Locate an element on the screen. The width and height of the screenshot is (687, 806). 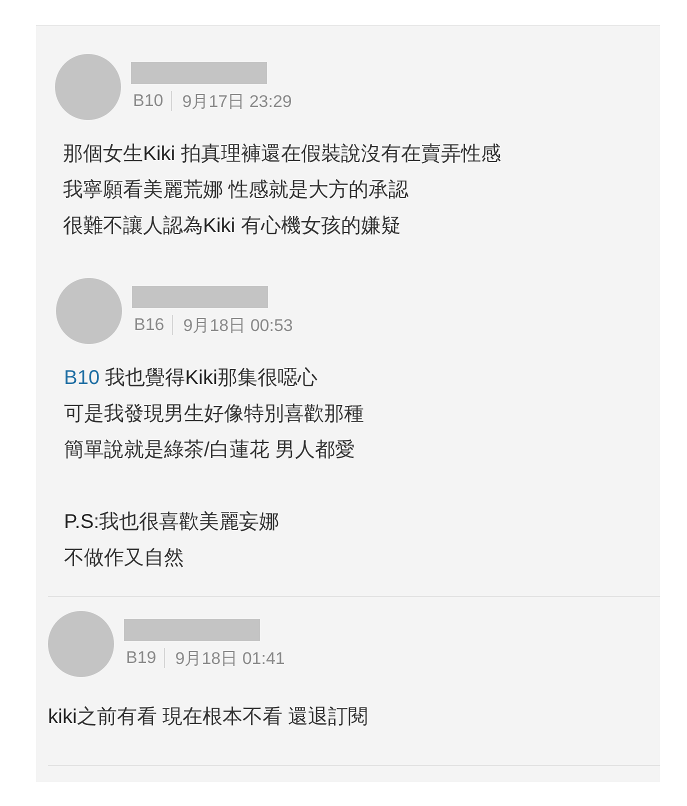
comment-text: 簡單說就是綠茶/白蓮花 男人都愛 is located at coordinates (210, 450).